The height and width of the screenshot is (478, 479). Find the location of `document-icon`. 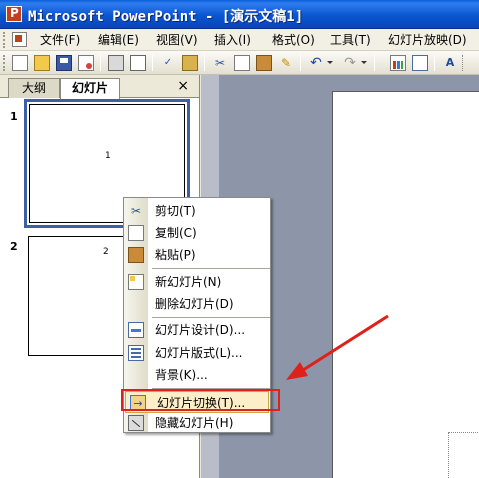

document-icon is located at coordinates (19, 39).